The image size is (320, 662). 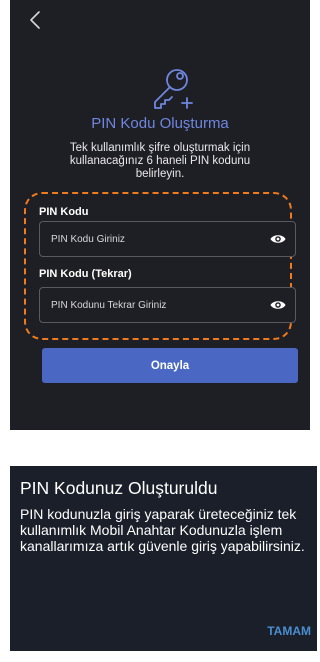 I want to click on pin-label: PIN Kodu, so click(x=64, y=212).